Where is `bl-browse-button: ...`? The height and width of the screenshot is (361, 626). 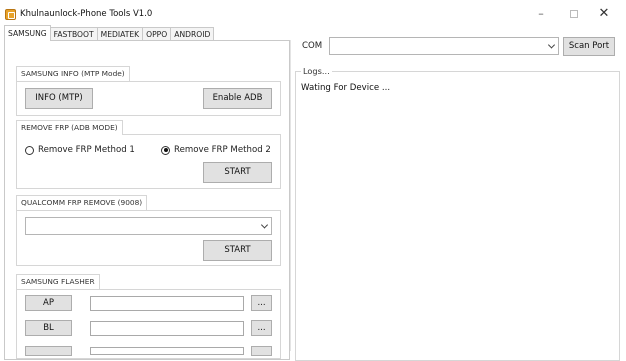
bl-browse-button: ... is located at coordinates (261, 328).